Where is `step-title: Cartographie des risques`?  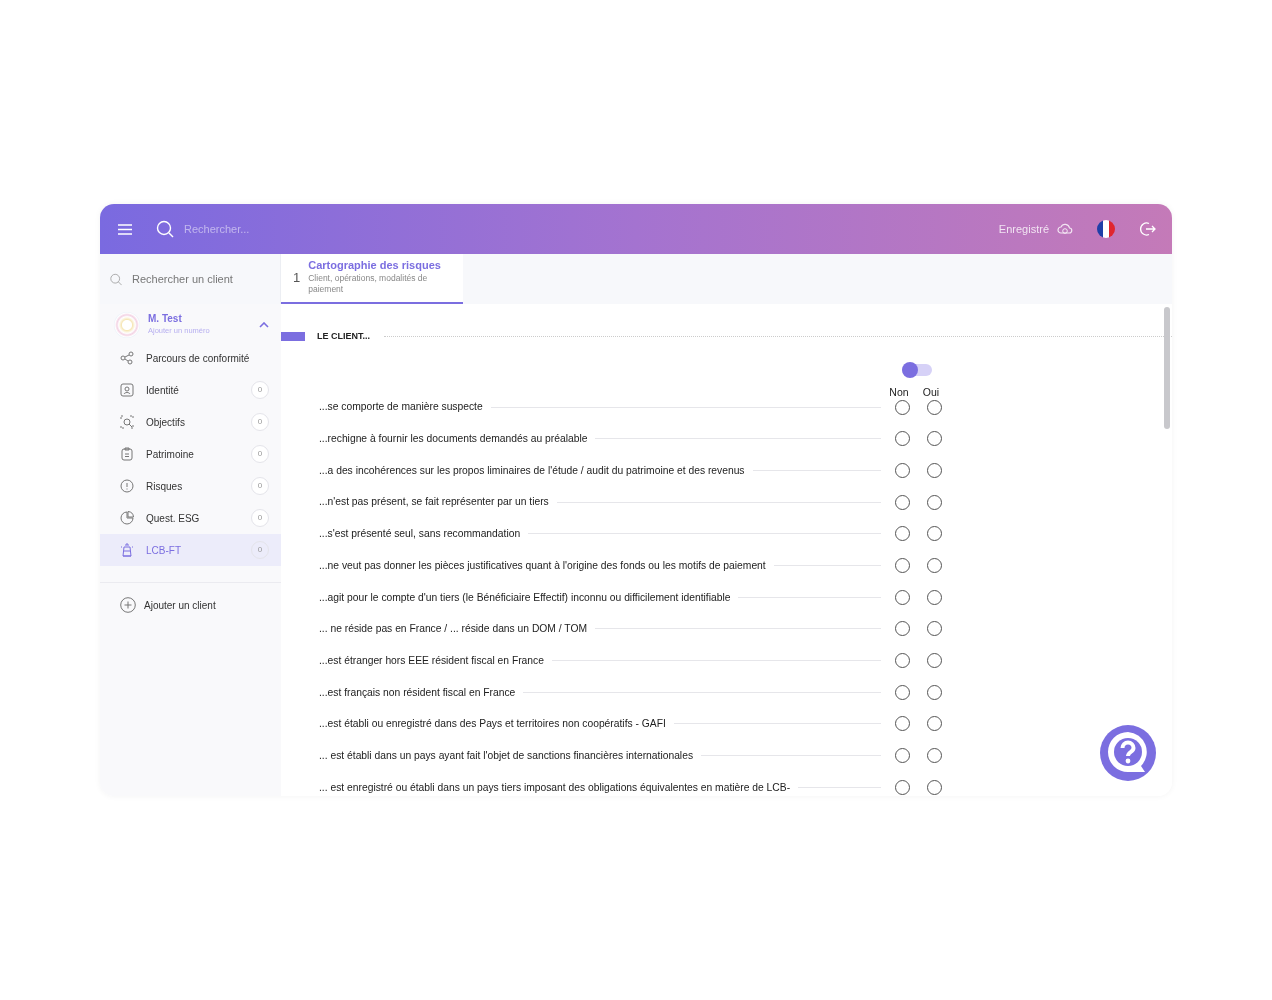
step-title: Cartographie des risques is located at coordinates (375, 266).